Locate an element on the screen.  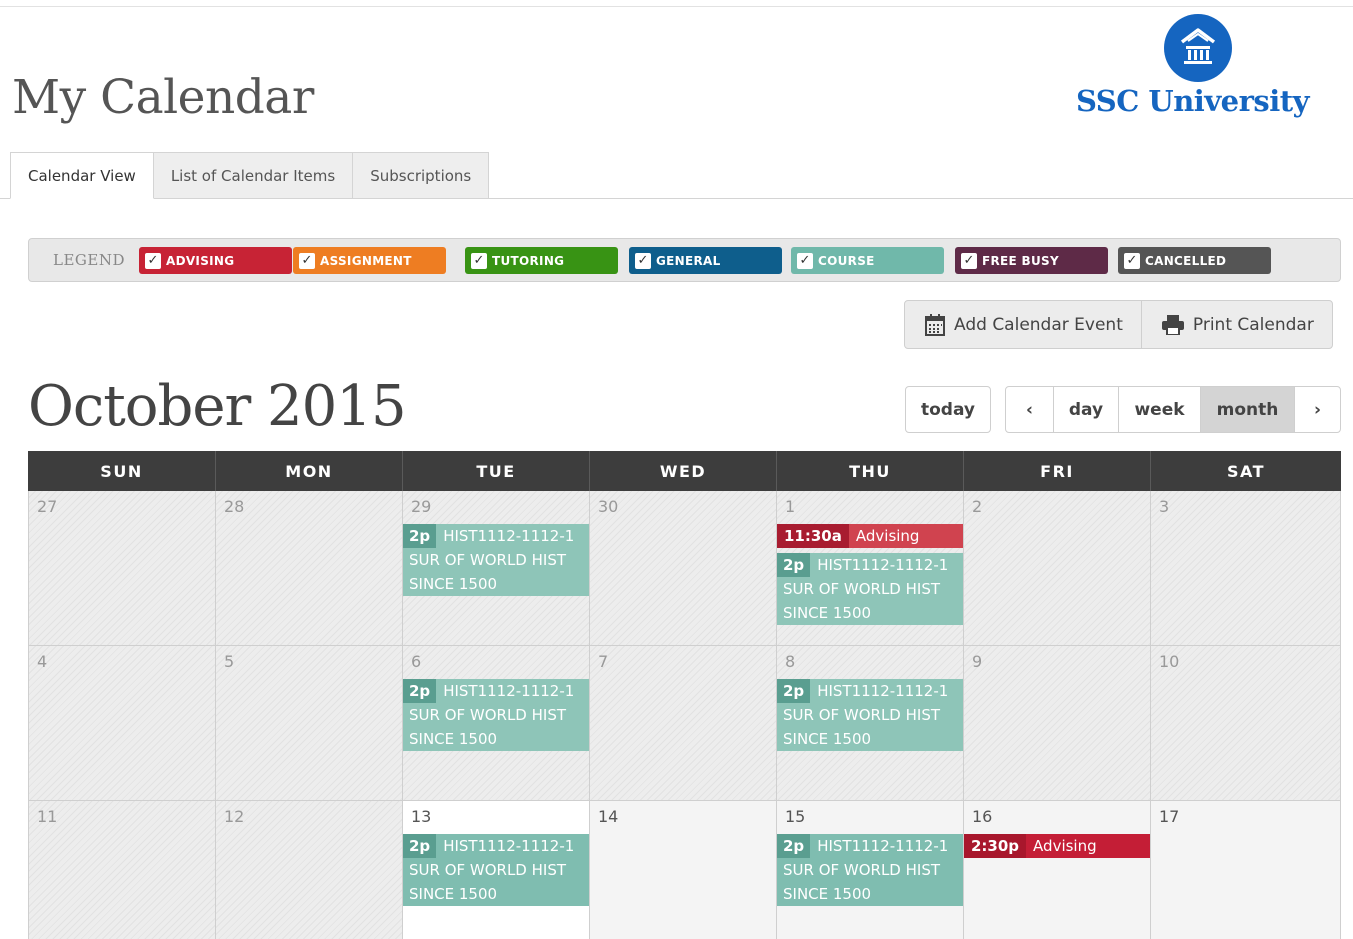
calendar-actions: Add Calendar Event Print Calendar is located at coordinates (1118, 324).